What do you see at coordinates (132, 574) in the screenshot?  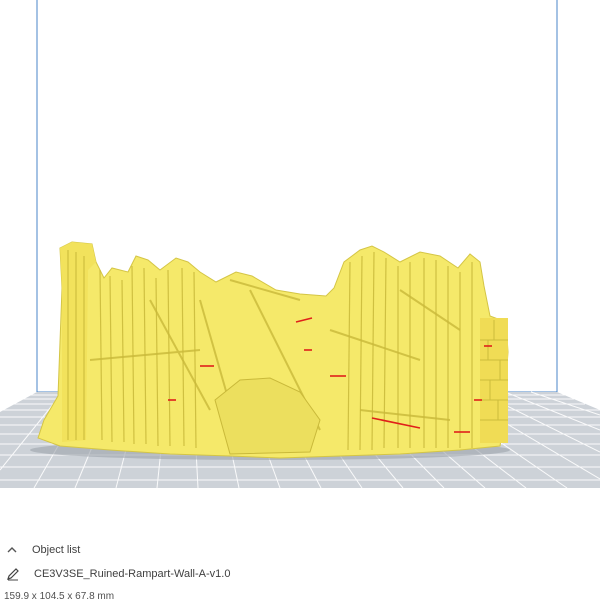 I see `object-file-name: CE3V3SE_Ruined-Rampart-Wall-A-v1.0` at bounding box center [132, 574].